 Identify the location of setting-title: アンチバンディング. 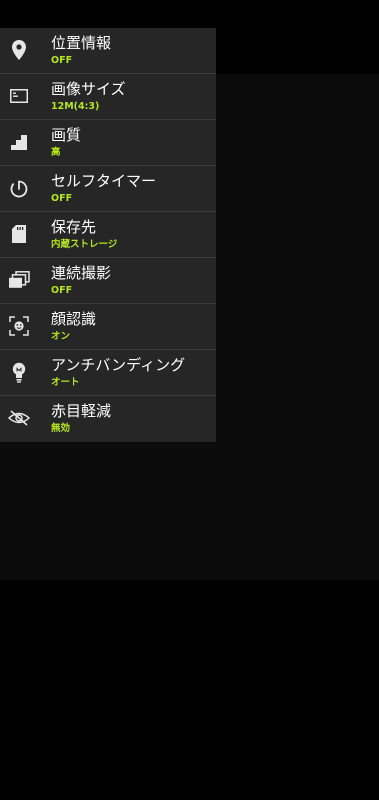
(118, 365).